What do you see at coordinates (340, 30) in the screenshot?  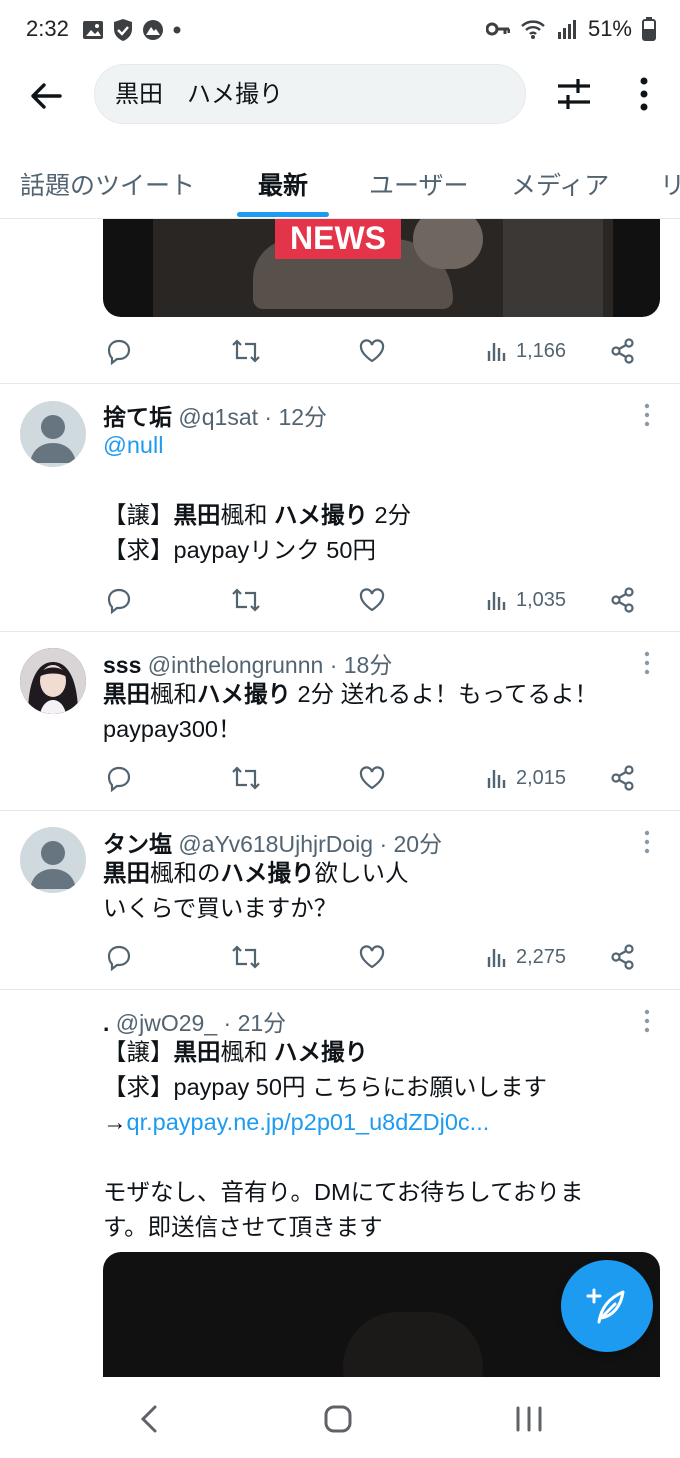 I see `status-bar: 2:32 51%` at bounding box center [340, 30].